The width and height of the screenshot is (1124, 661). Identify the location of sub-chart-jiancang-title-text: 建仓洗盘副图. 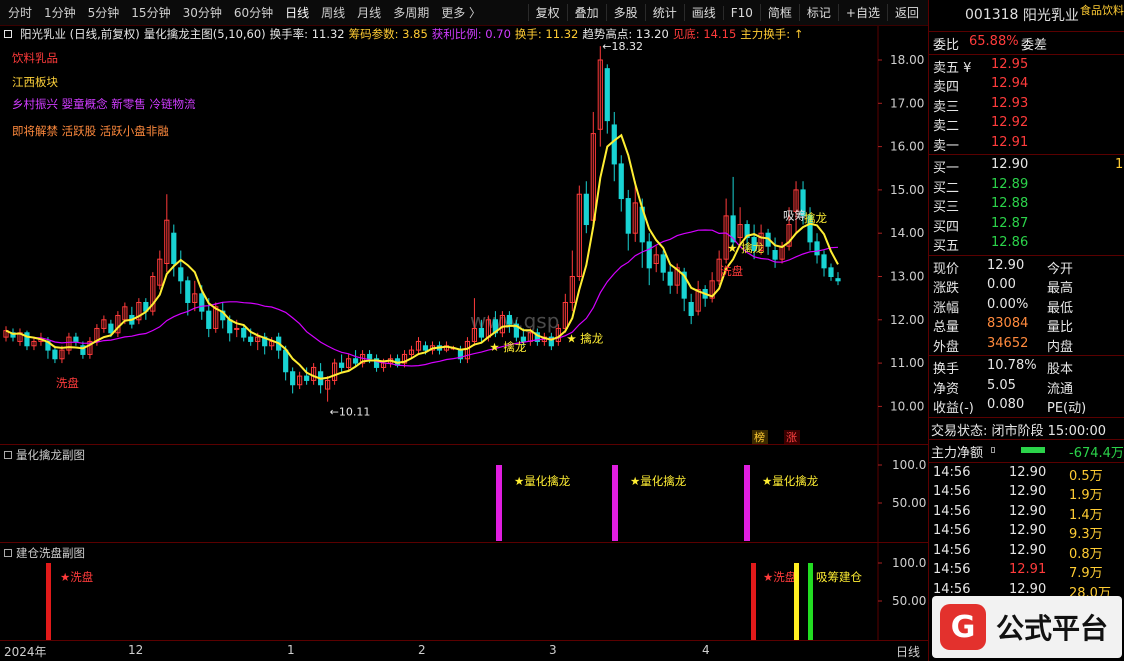
(50, 553).